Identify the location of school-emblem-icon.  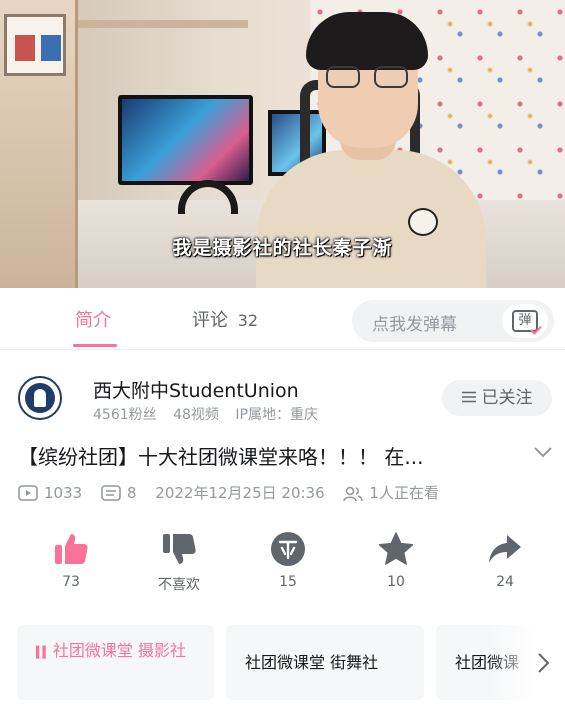
(40, 398).